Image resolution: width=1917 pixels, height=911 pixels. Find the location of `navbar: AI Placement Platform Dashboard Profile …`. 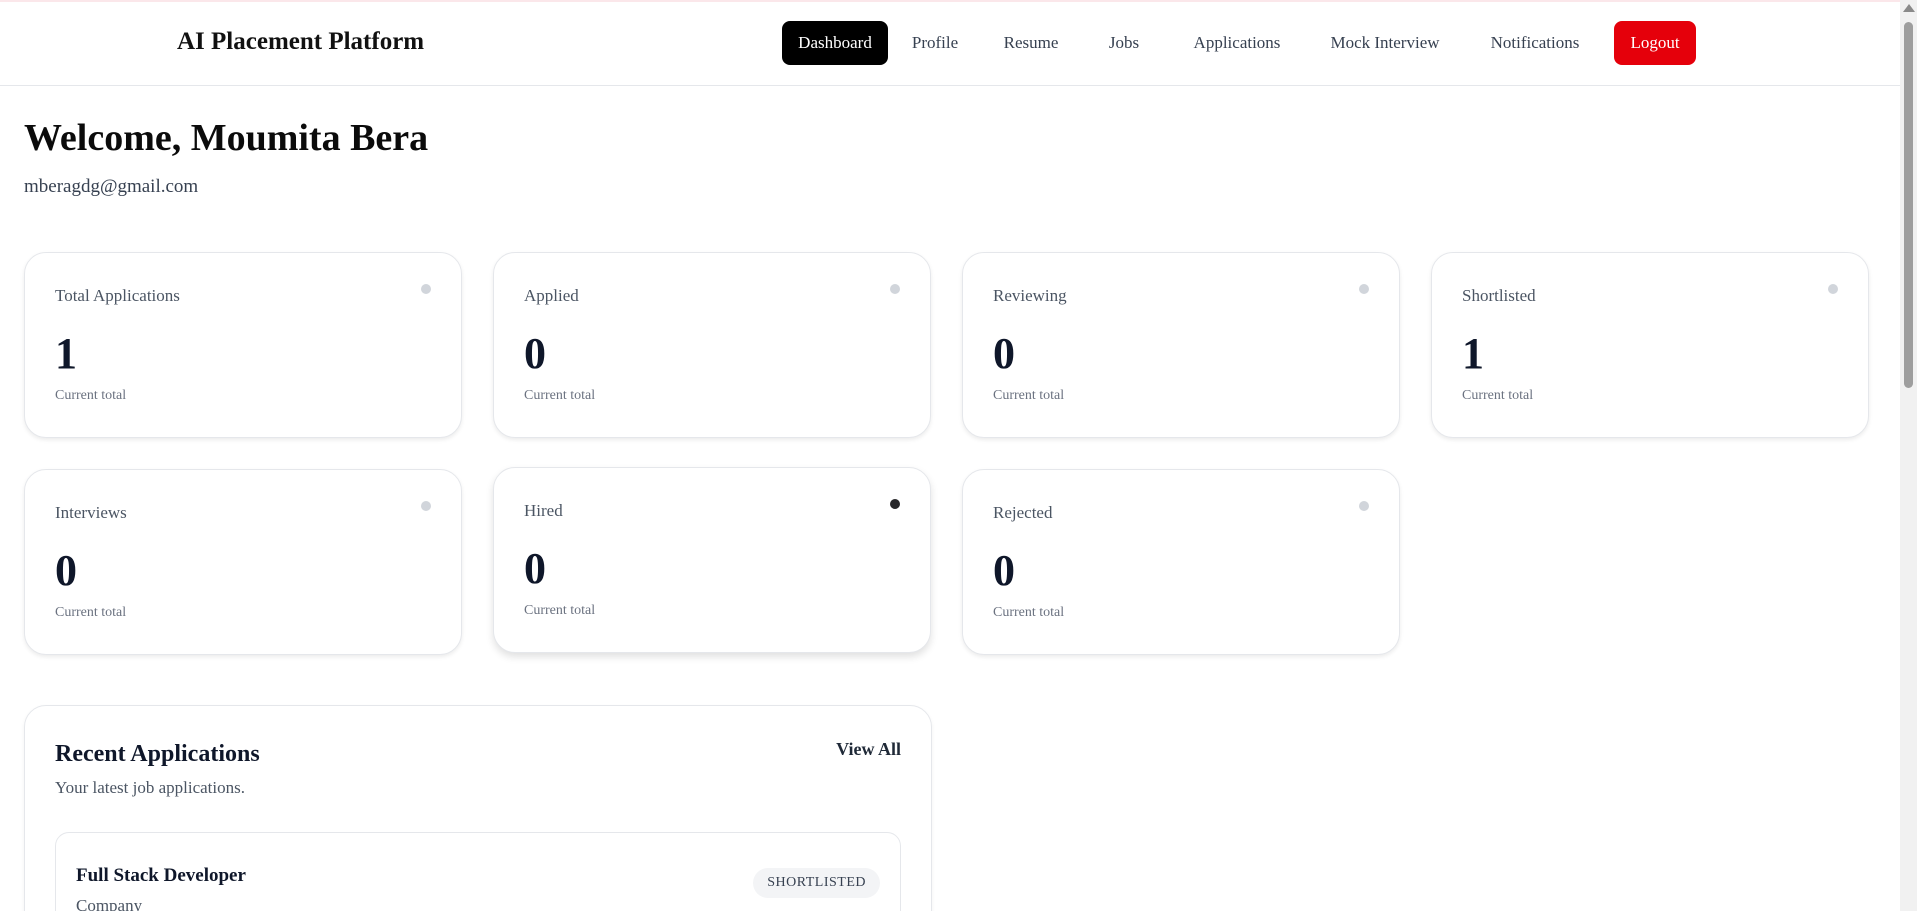

navbar: AI Placement Platform Dashboard Profile … is located at coordinates (950, 44).